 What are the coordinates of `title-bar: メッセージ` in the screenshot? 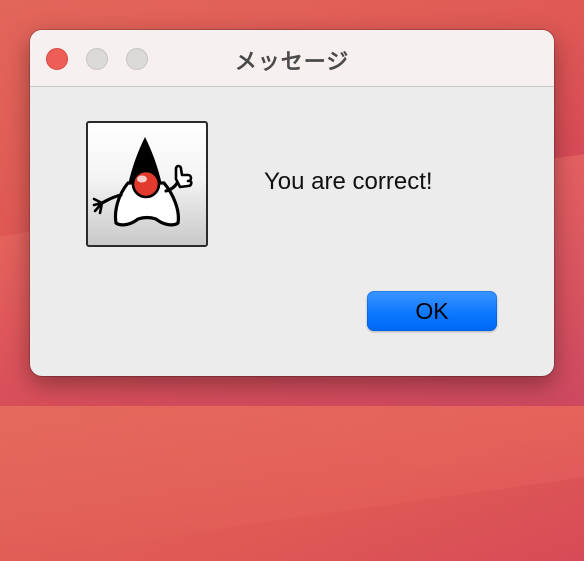 It's located at (292, 58).